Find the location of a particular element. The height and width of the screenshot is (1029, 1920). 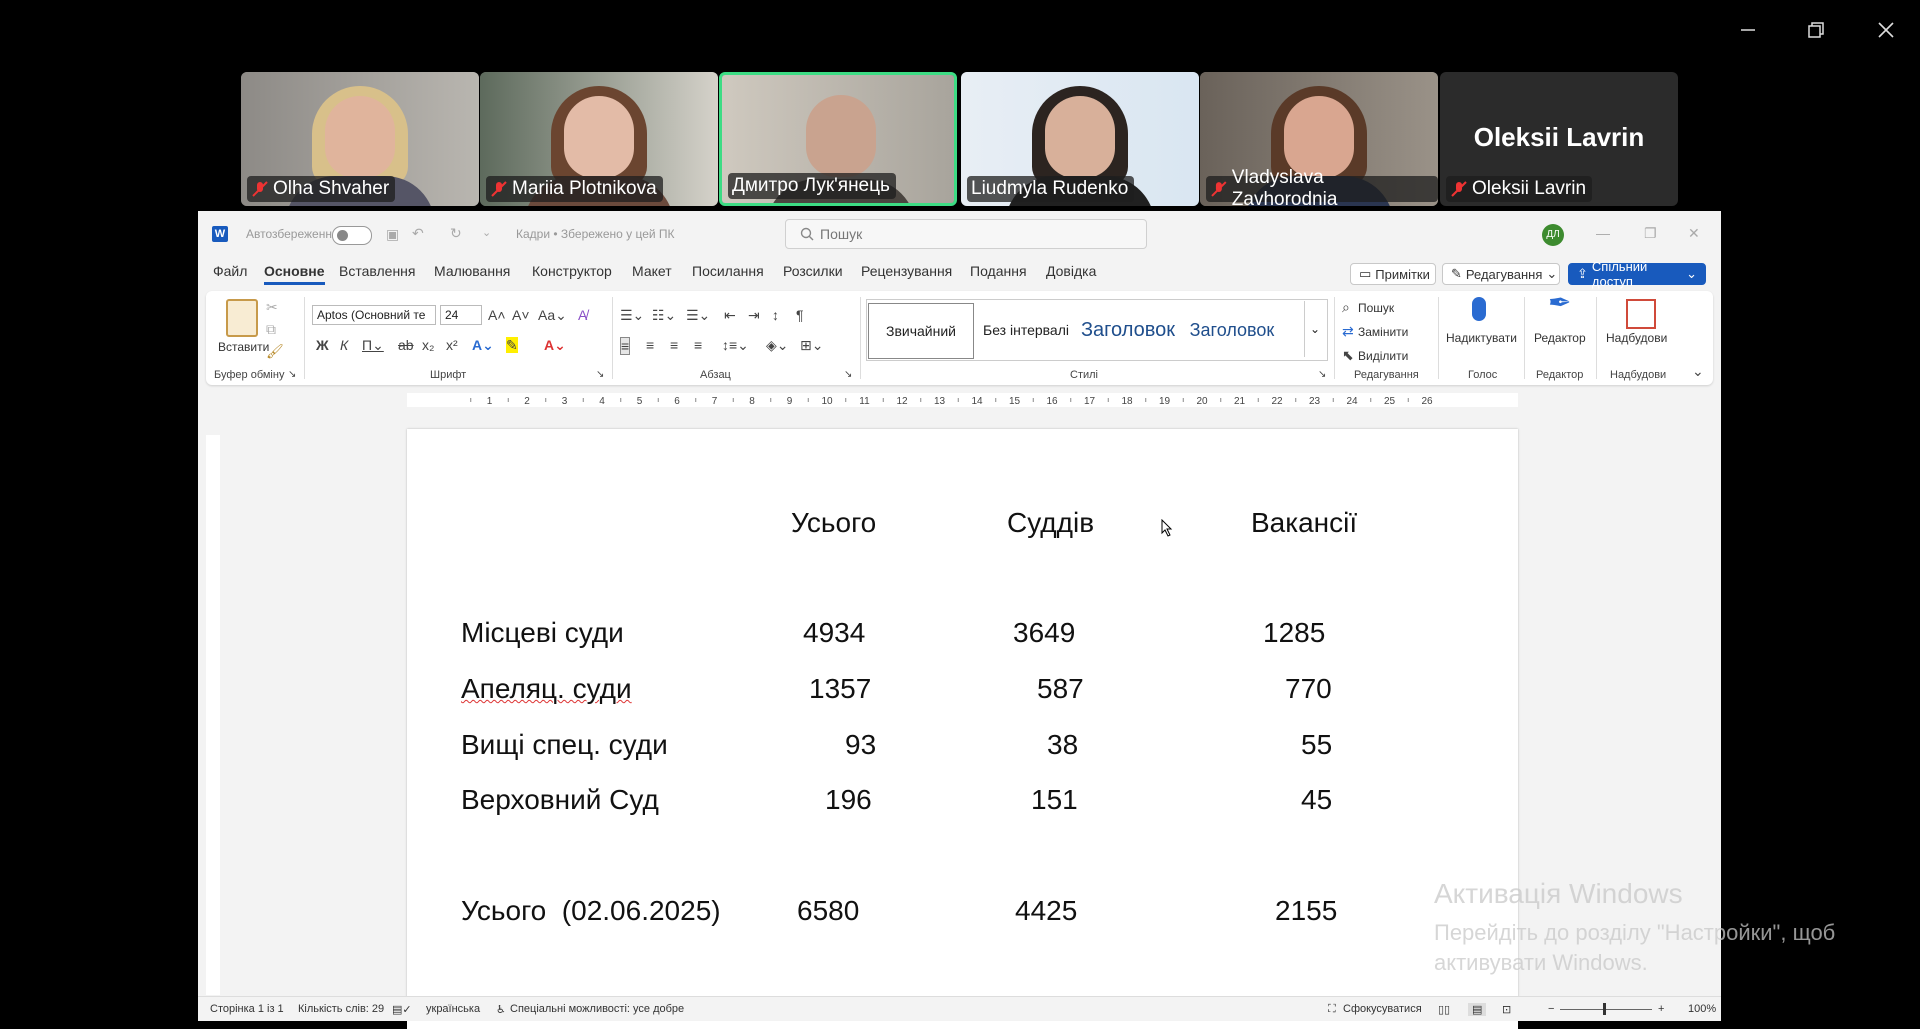

borders-icon: ⊞⌄ is located at coordinates (811, 345).